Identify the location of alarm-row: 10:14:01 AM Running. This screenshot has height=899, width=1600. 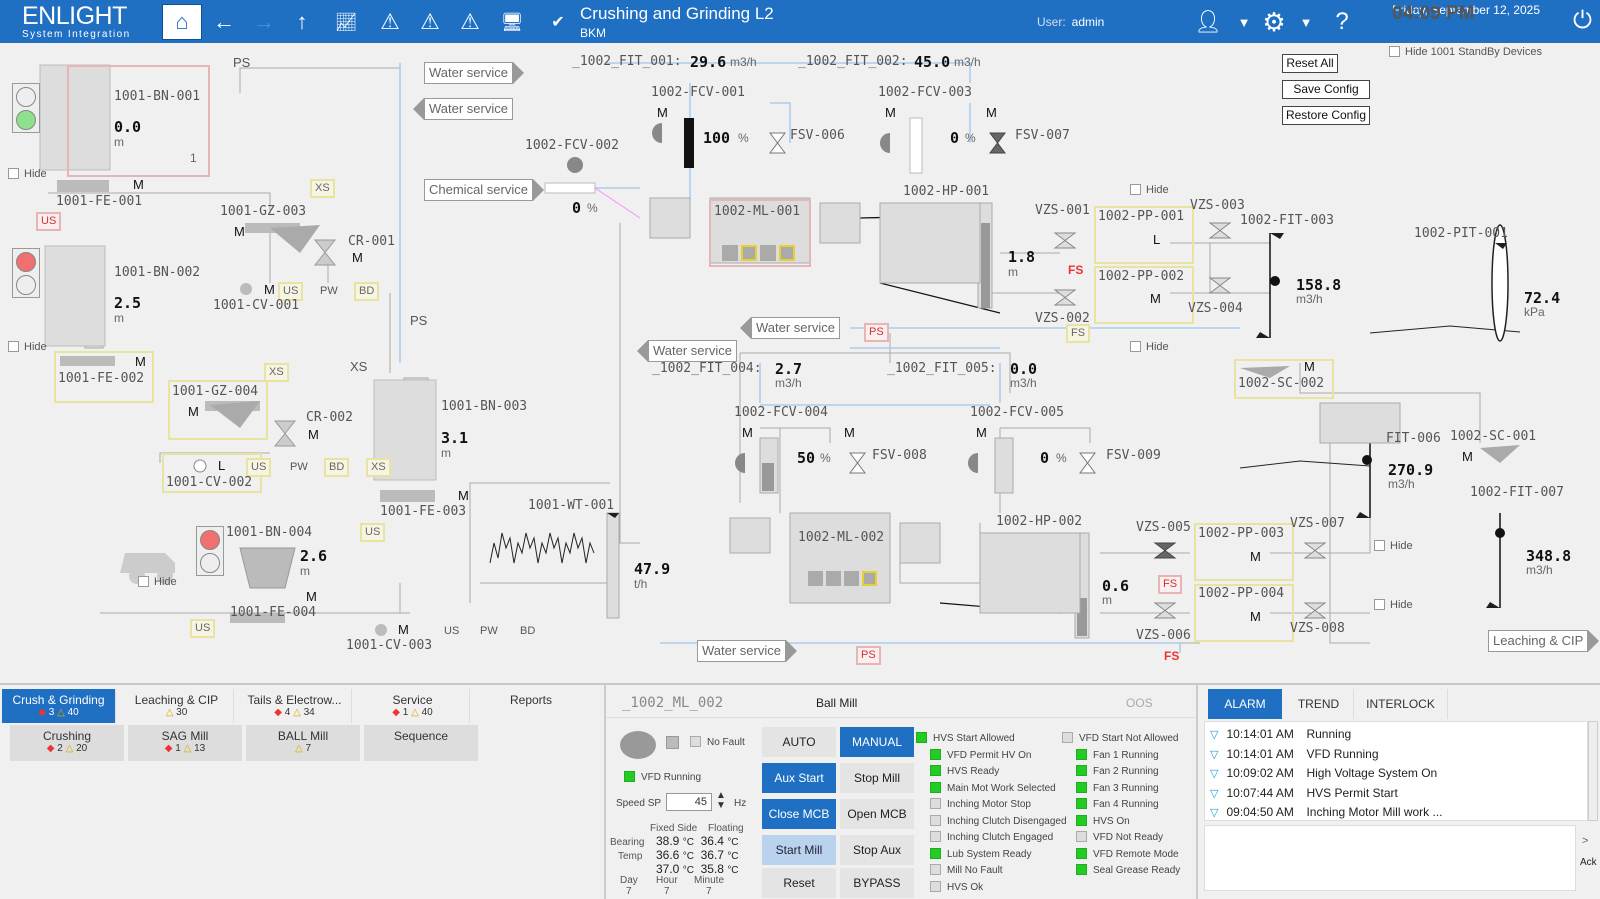
(1280, 734).